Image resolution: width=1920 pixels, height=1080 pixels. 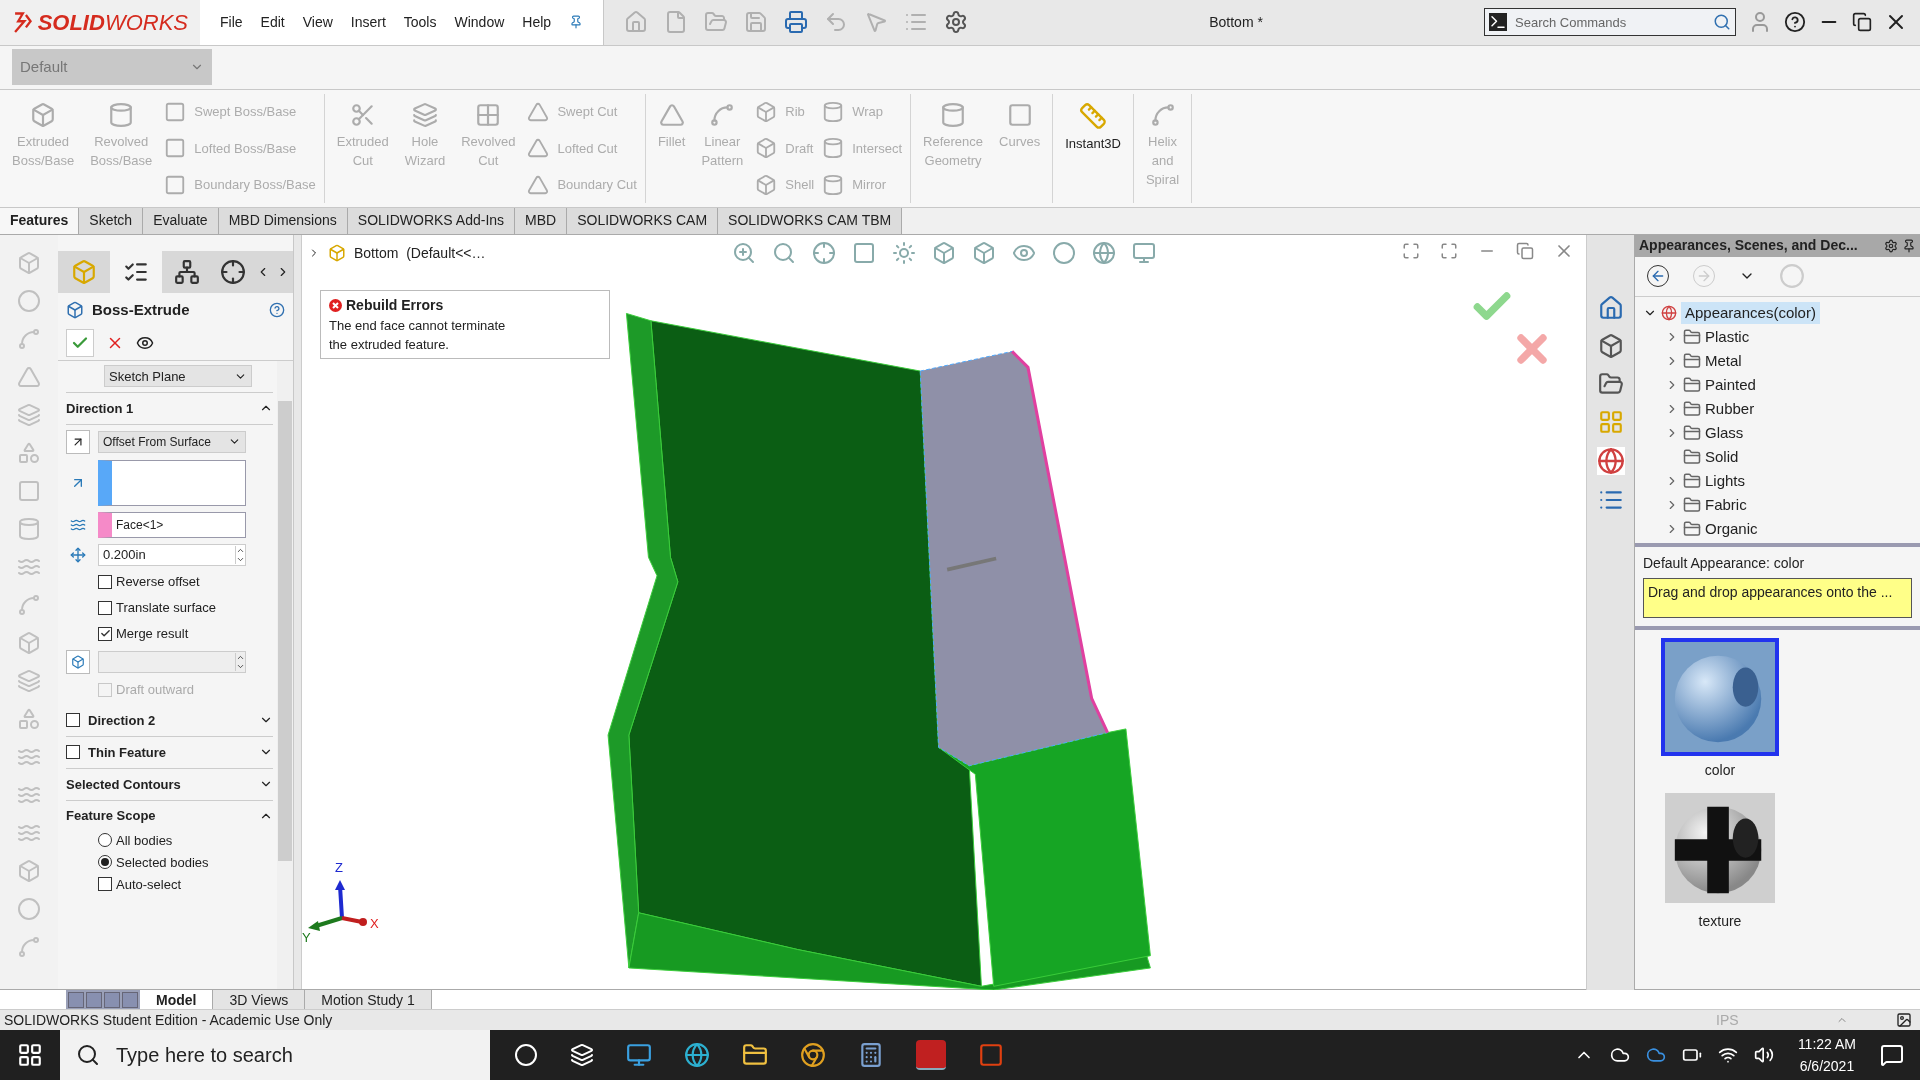 I want to click on tile-right-icon, so click(x=1449, y=250).